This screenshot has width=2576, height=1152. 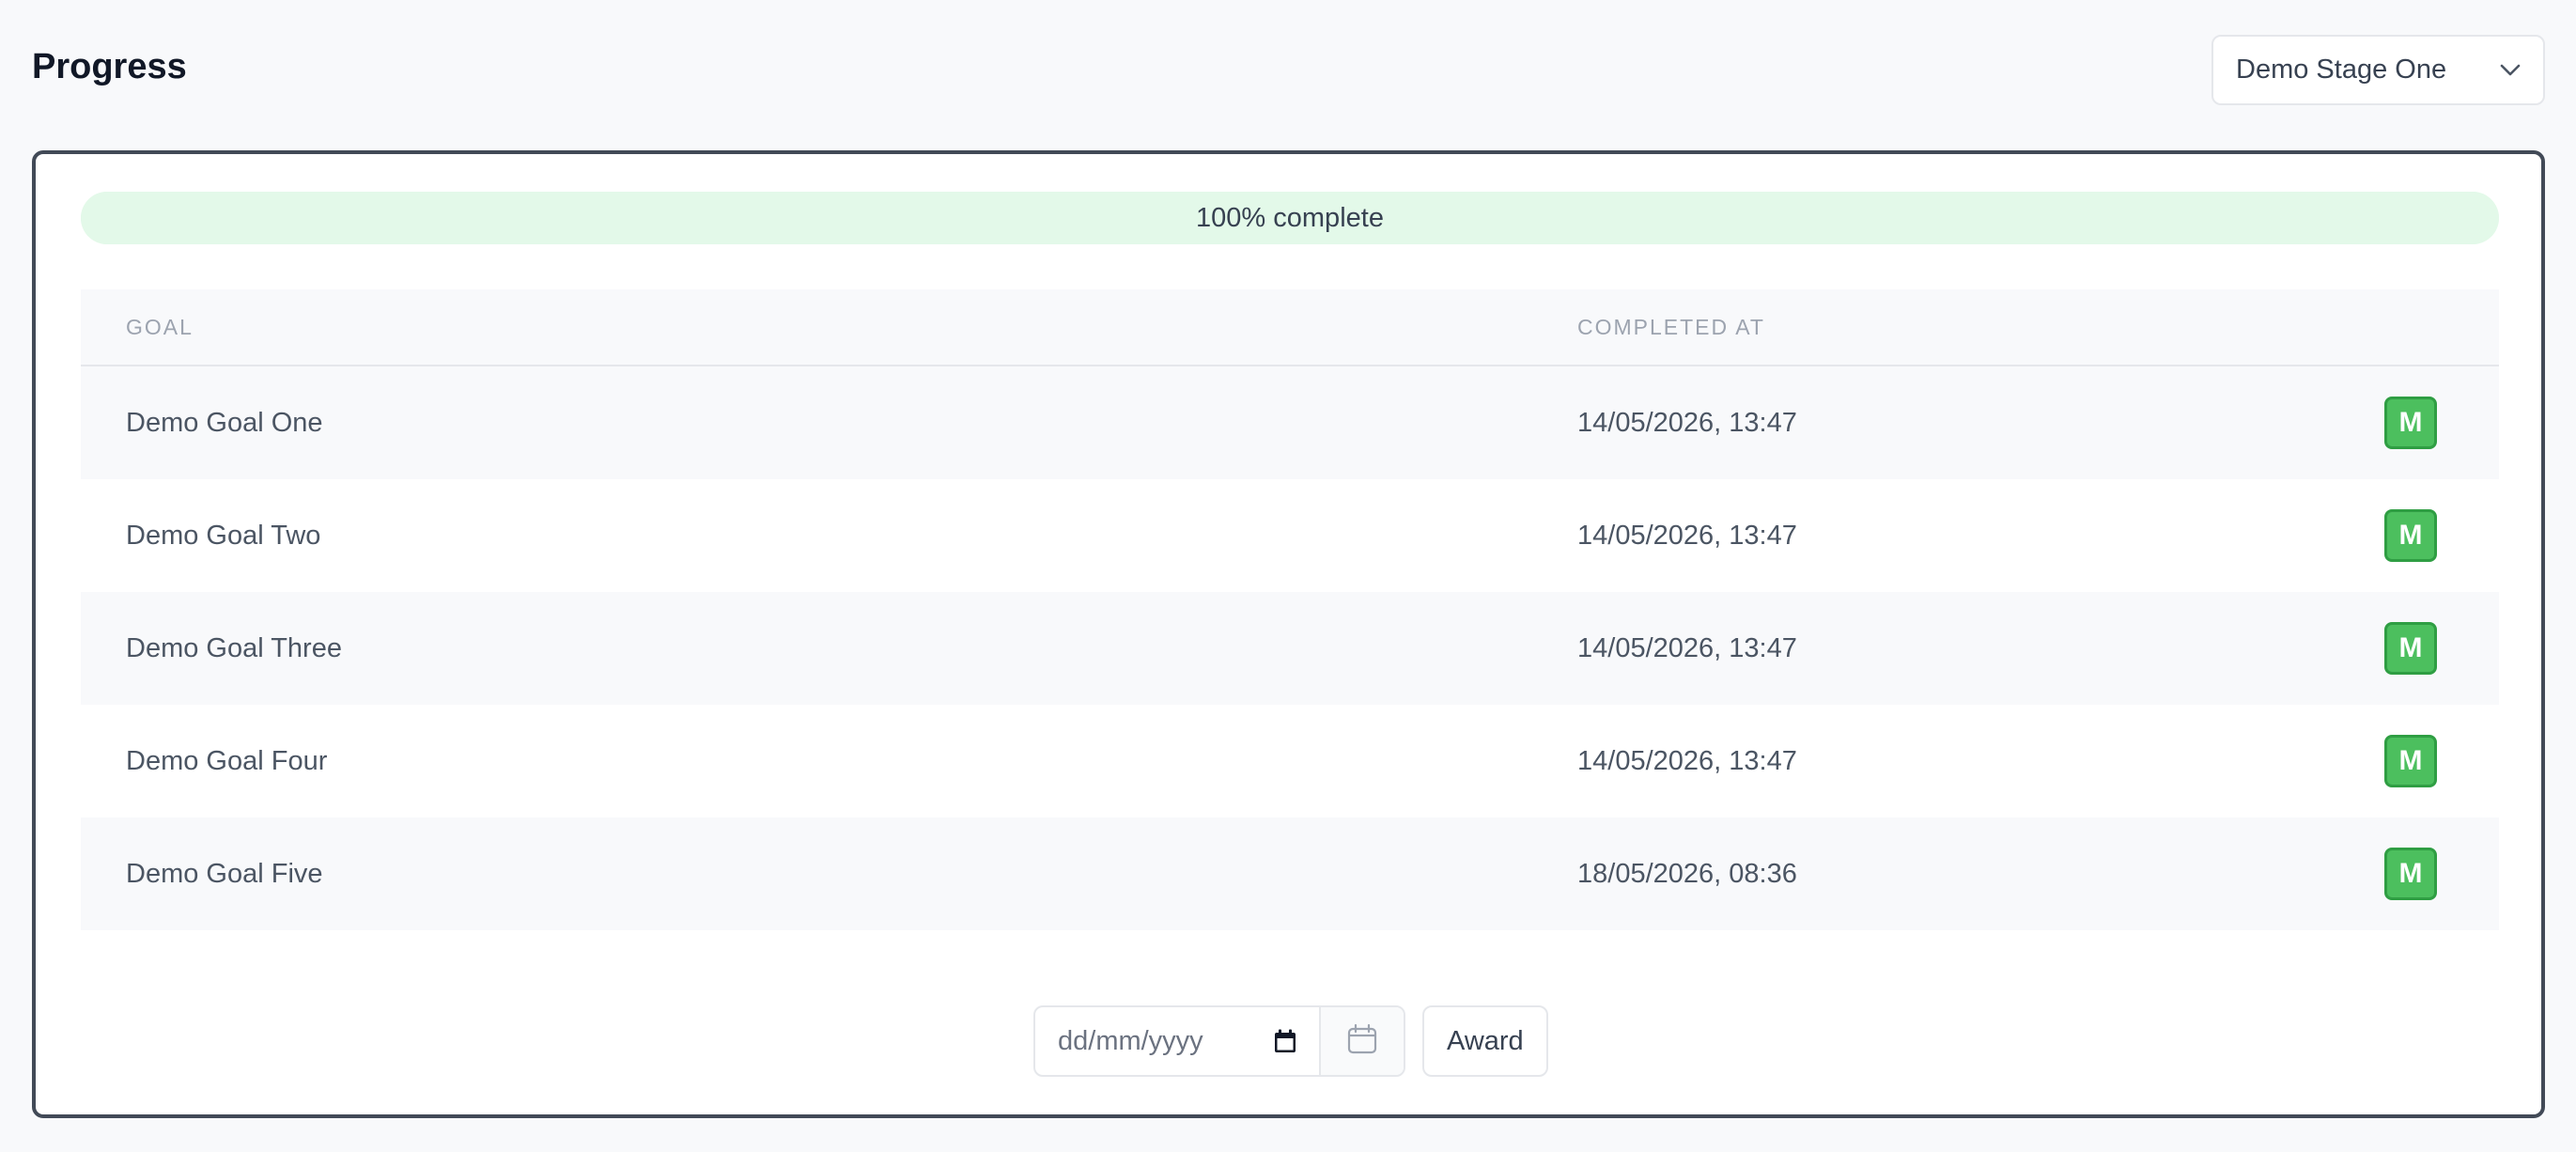 What do you see at coordinates (1290, 328) in the screenshot?
I see `table-header: GOAL COMPLETED AT` at bounding box center [1290, 328].